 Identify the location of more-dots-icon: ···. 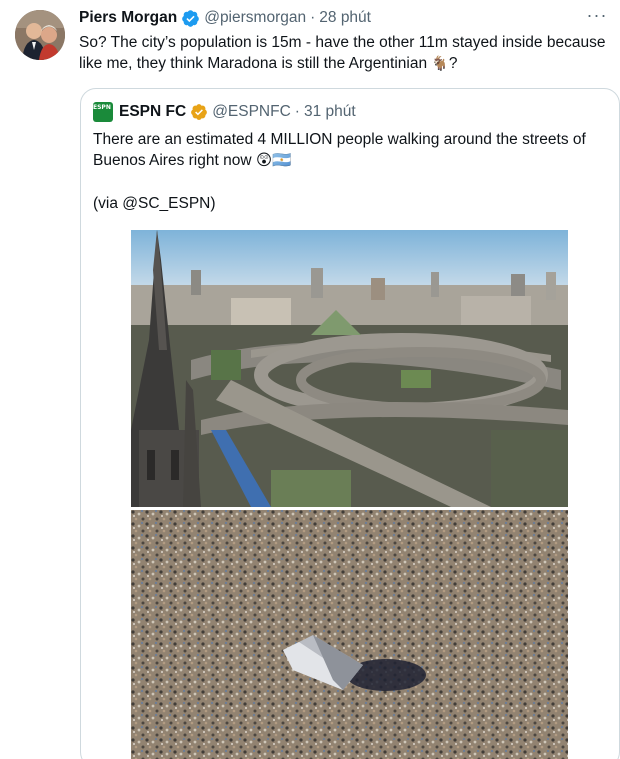
(597, 17).